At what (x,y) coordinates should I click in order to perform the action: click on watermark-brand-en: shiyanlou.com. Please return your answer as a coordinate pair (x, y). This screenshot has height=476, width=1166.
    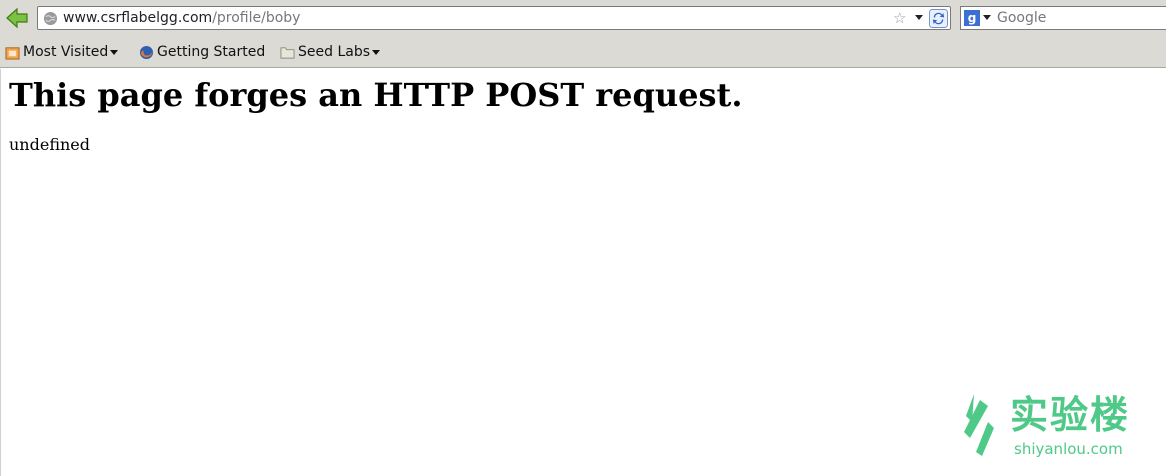
    Looking at the image, I should click on (1068, 449).